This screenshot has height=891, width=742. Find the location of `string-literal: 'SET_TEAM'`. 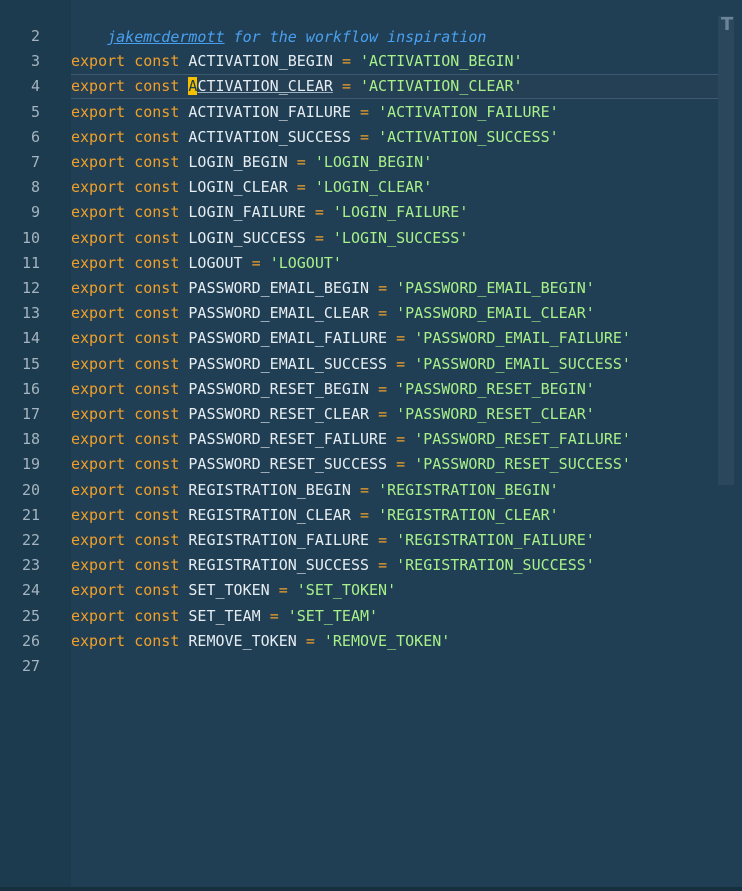

string-literal: 'SET_TEAM' is located at coordinates (333, 616).